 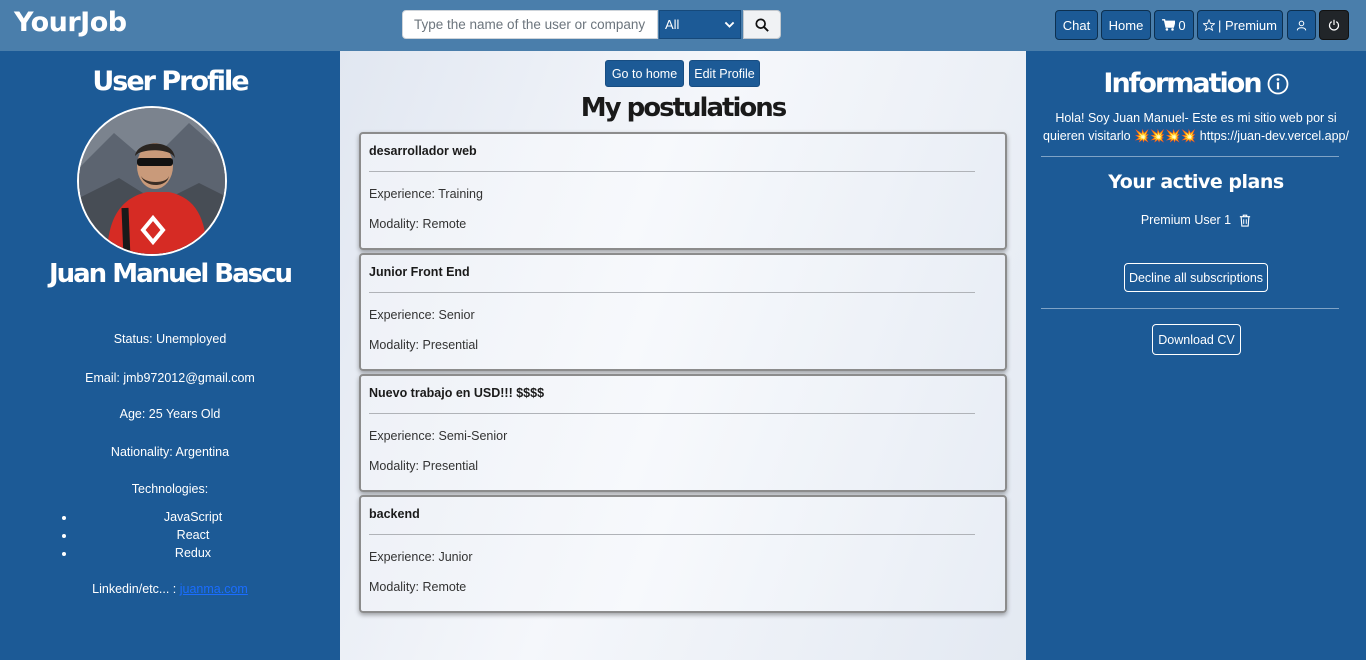 I want to click on logout-button, so click(x=1334, y=25).